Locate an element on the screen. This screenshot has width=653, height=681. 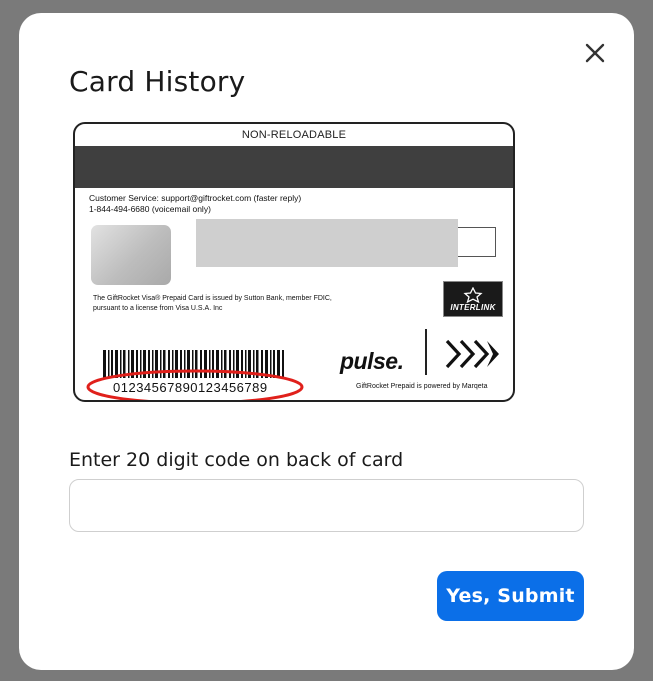
interlink-label: INTERLINK is located at coordinates (473, 307).